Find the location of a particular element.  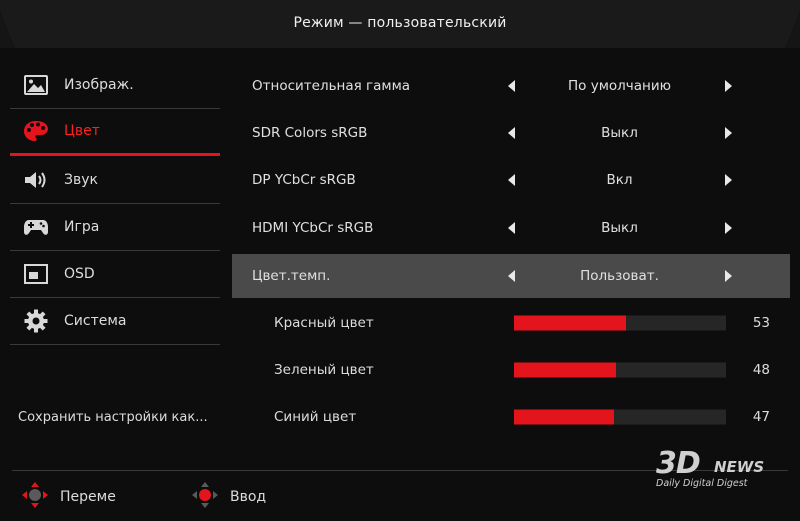

sidebar-item-label: Игра is located at coordinates (82, 227).